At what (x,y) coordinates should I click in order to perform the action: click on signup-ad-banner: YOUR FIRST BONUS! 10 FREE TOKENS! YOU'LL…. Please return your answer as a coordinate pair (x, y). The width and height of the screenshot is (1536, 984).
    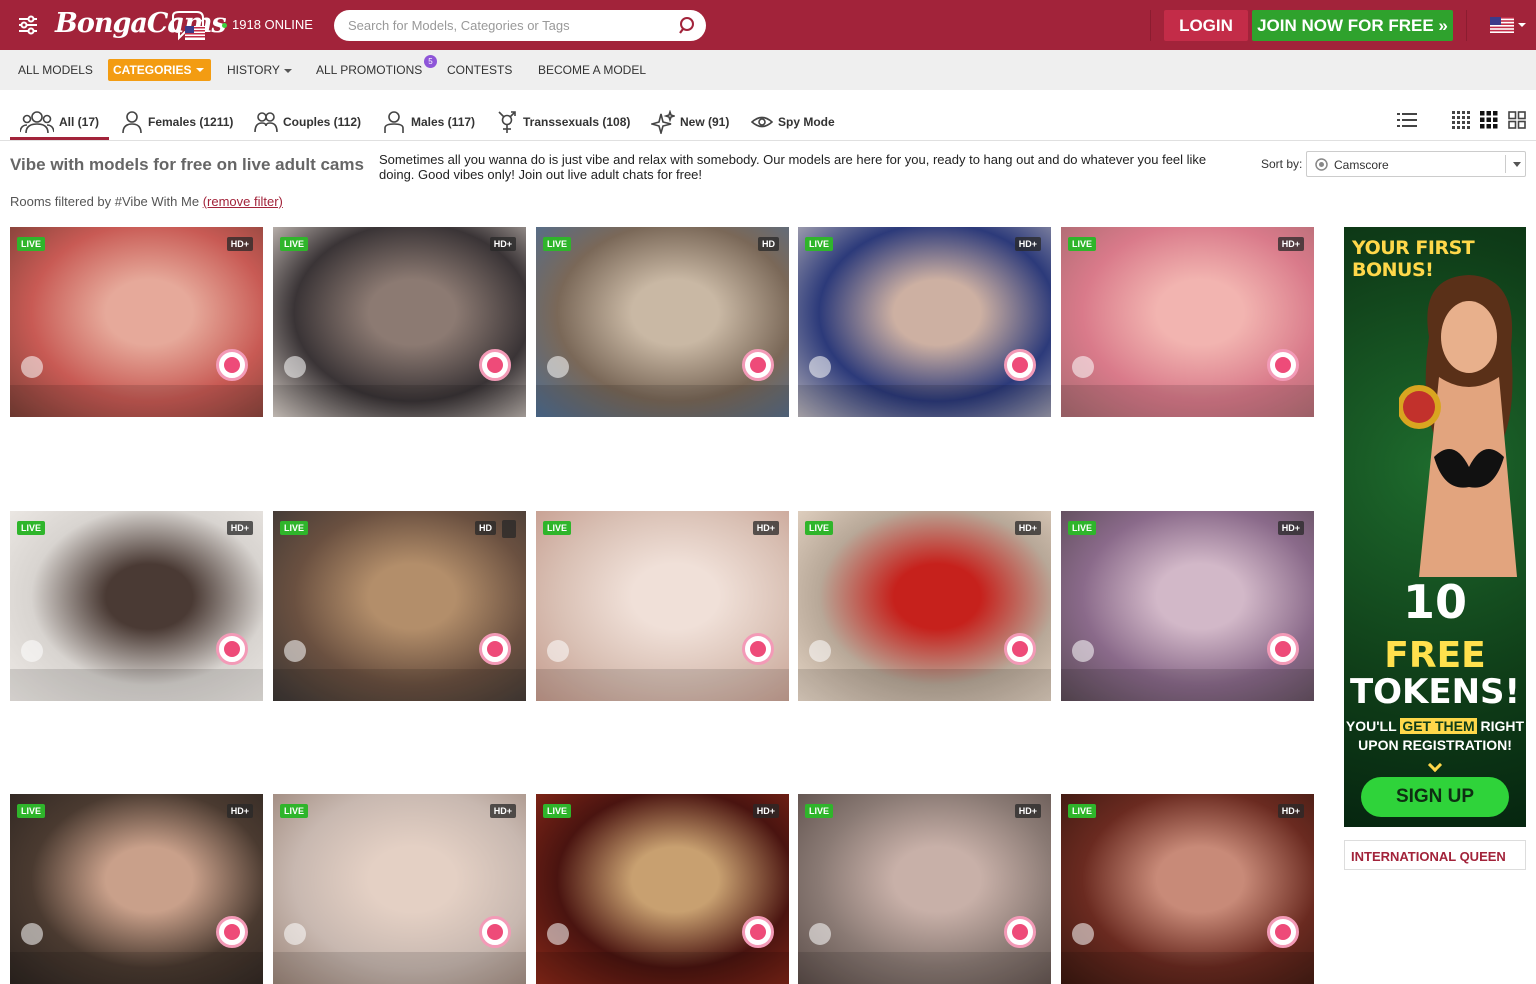
    Looking at the image, I should click on (1435, 527).